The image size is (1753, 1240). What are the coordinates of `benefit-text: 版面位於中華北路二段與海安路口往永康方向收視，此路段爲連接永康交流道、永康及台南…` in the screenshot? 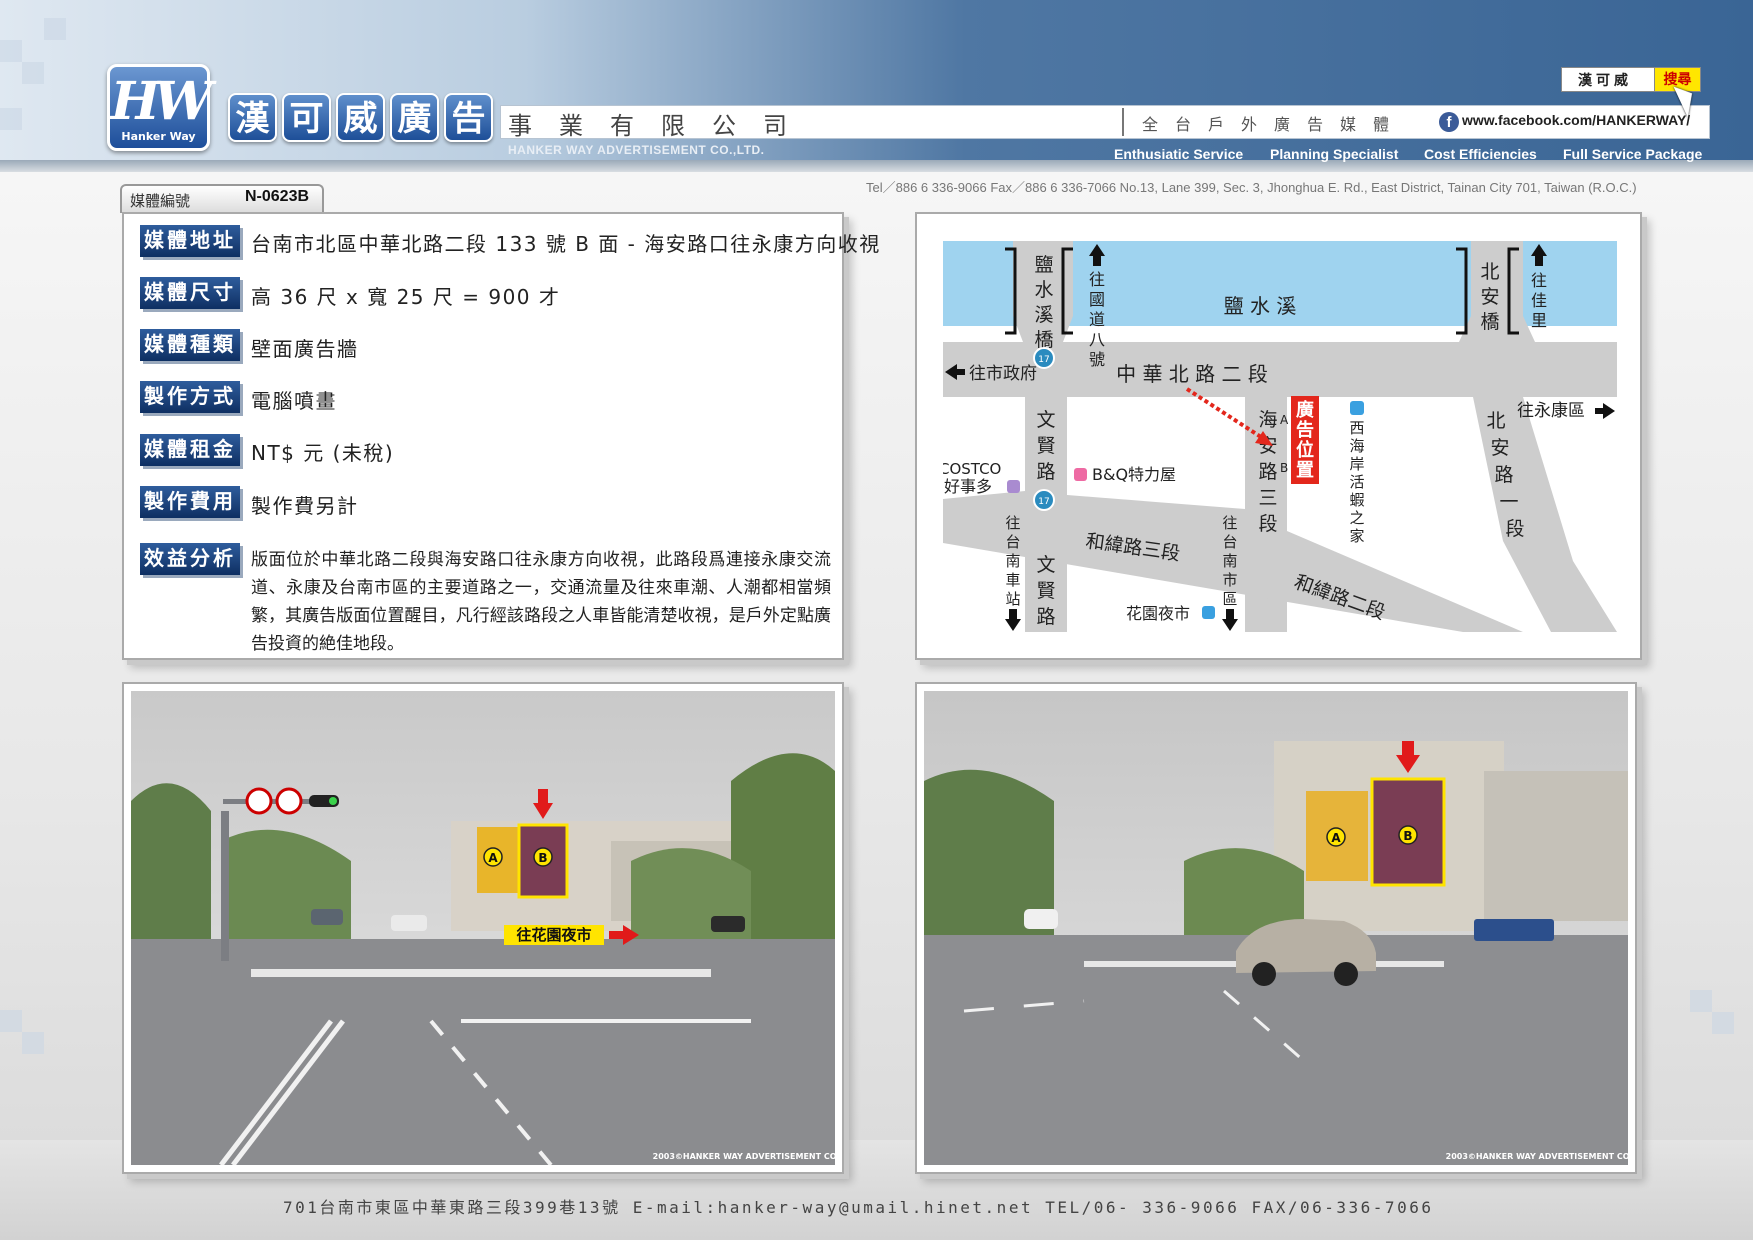 It's located at (541, 602).